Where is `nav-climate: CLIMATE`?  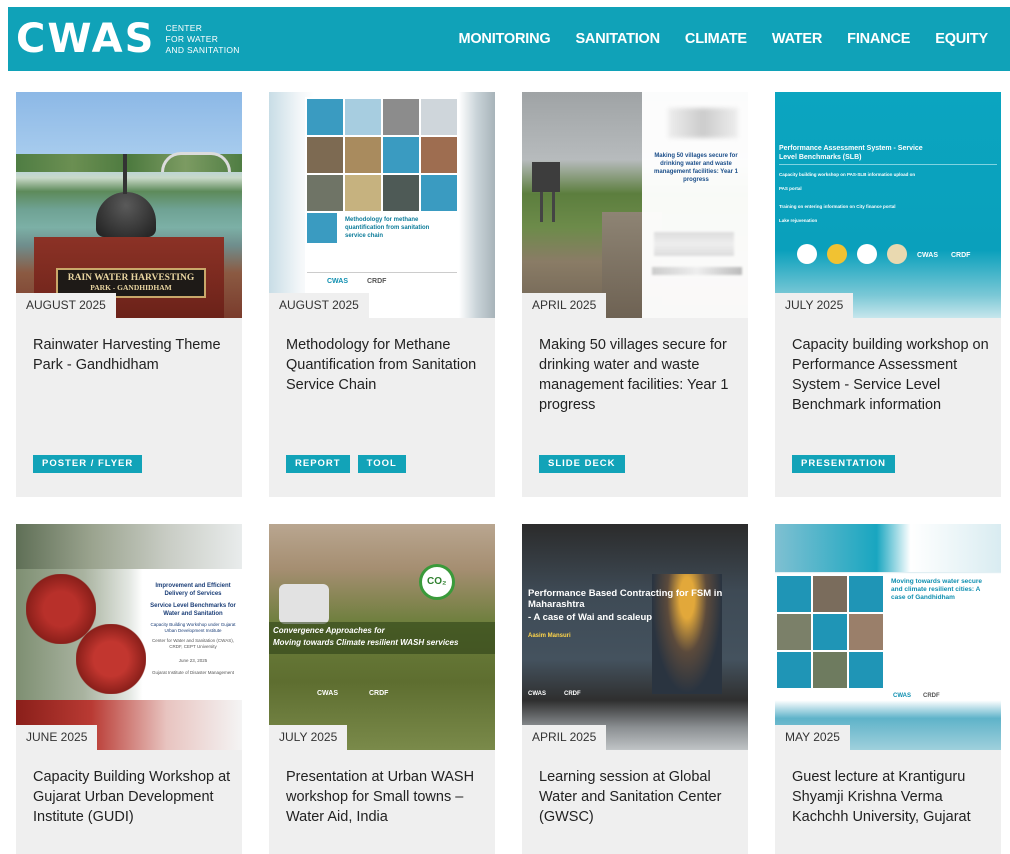 nav-climate: CLIMATE is located at coordinates (716, 39).